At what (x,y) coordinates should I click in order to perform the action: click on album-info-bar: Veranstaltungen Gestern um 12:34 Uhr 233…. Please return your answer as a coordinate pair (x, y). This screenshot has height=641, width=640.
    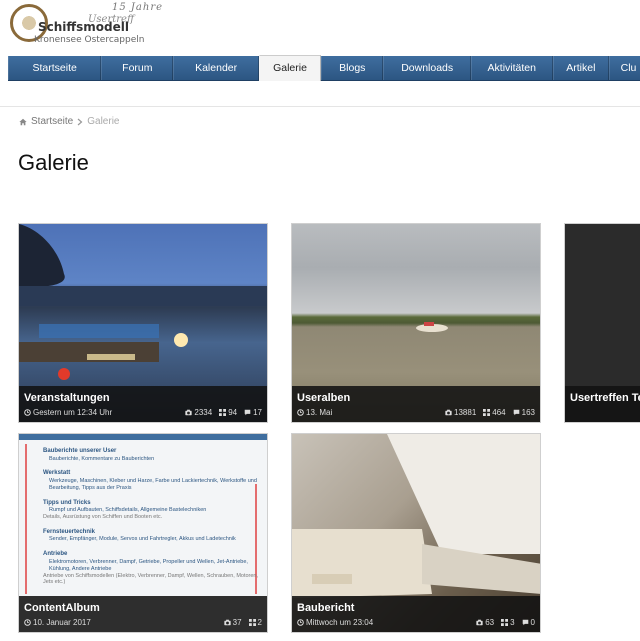
    Looking at the image, I should click on (143, 404).